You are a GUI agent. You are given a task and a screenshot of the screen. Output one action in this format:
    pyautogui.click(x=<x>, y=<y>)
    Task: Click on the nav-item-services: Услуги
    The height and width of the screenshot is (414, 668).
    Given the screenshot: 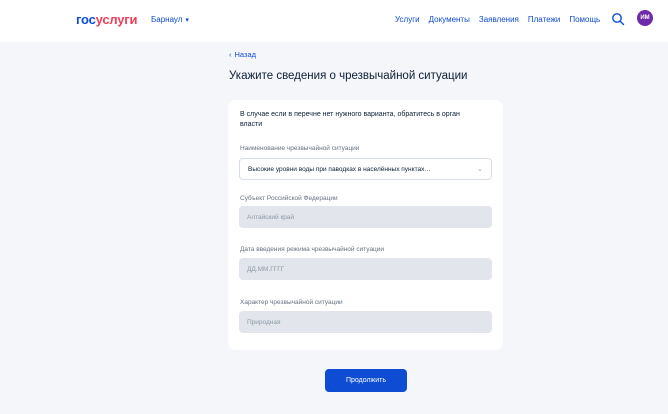 What is the action you would take?
    pyautogui.click(x=407, y=19)
    